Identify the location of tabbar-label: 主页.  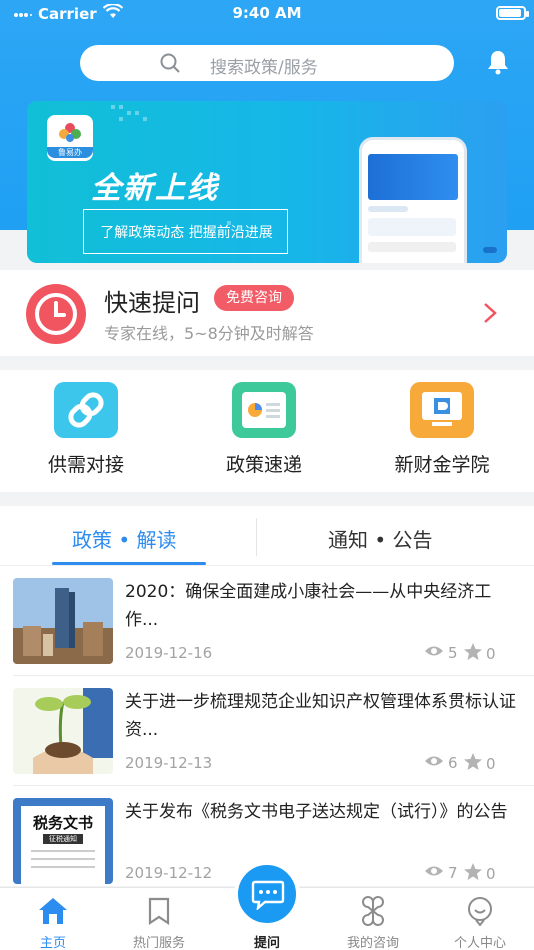
(52, 943).